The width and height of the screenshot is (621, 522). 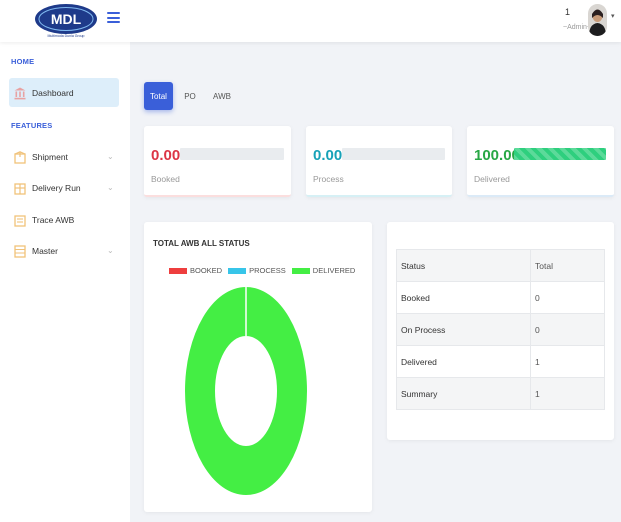 I want to click on stat-label: Booked, so click(x=165, y=179).